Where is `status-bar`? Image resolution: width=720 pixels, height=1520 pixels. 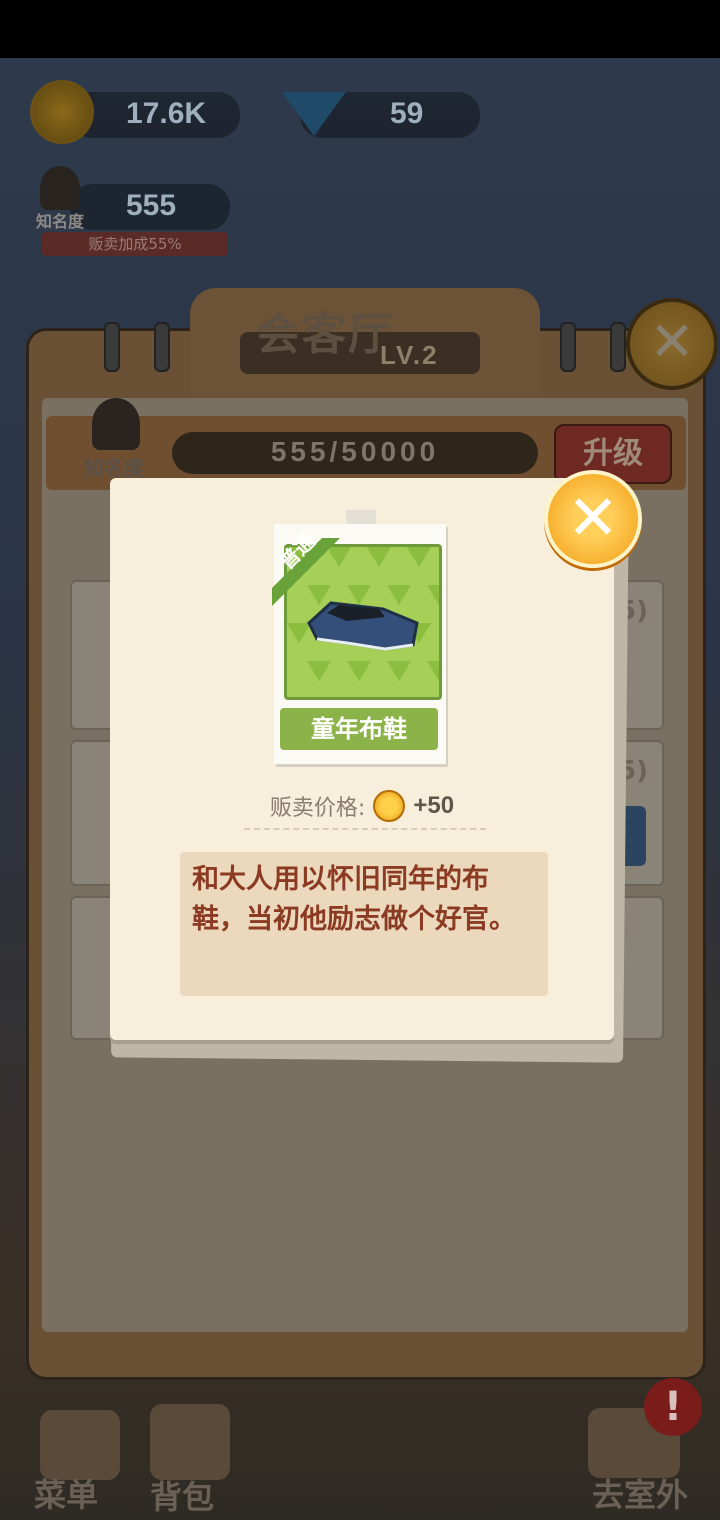 status-bar is located at coordinates (360, 29).